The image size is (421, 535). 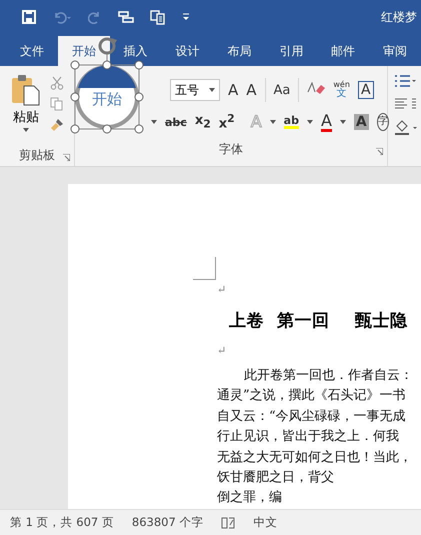 I want to click on ribbon-tab: 设计, so click(x=188, y=51).